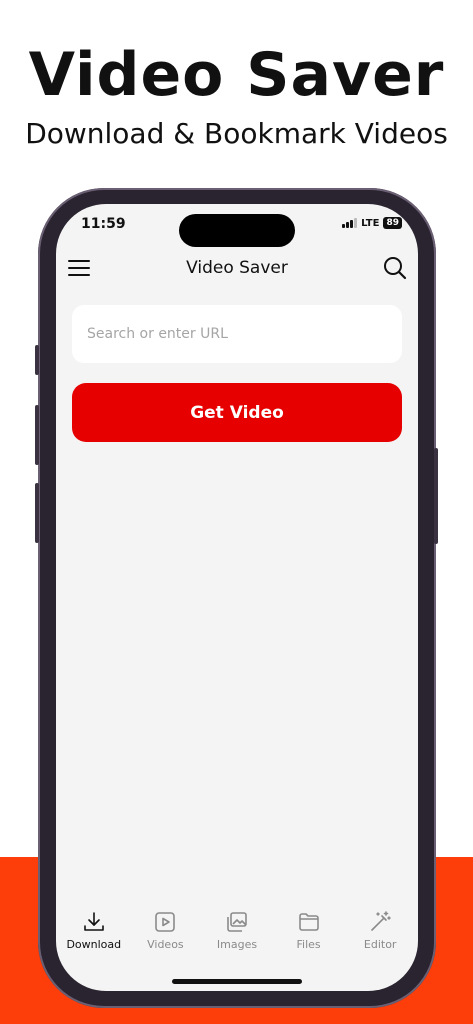  What do you see at coordinates (236, 75) in the screenshot?
I see `promo-headline: Video Saver` at bounding box center [236, 75].